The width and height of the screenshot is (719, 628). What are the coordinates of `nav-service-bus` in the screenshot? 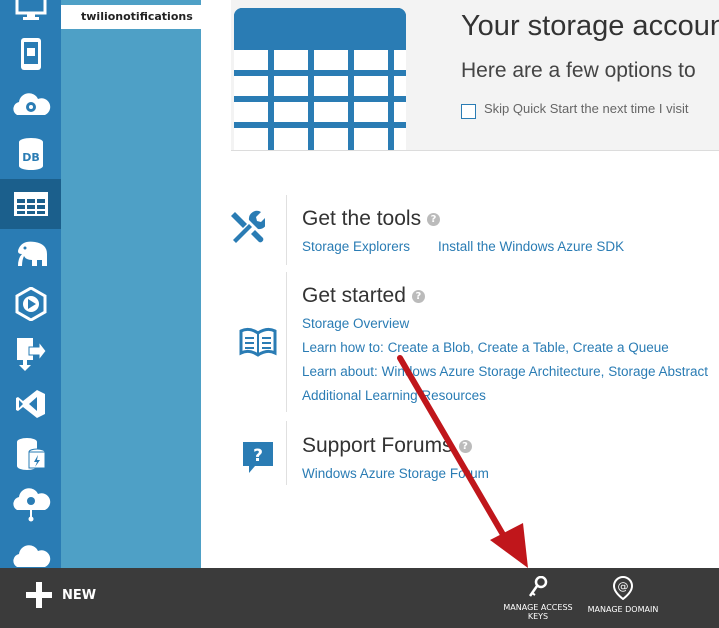 It's located at (30, 354).